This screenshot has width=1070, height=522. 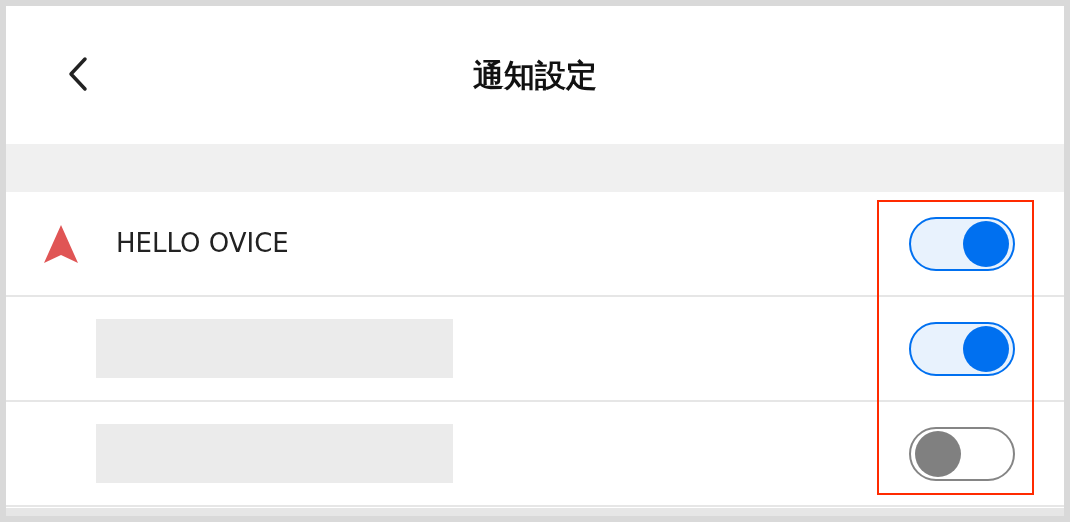 I want to click on back-icon, so click(x=78, y=74).